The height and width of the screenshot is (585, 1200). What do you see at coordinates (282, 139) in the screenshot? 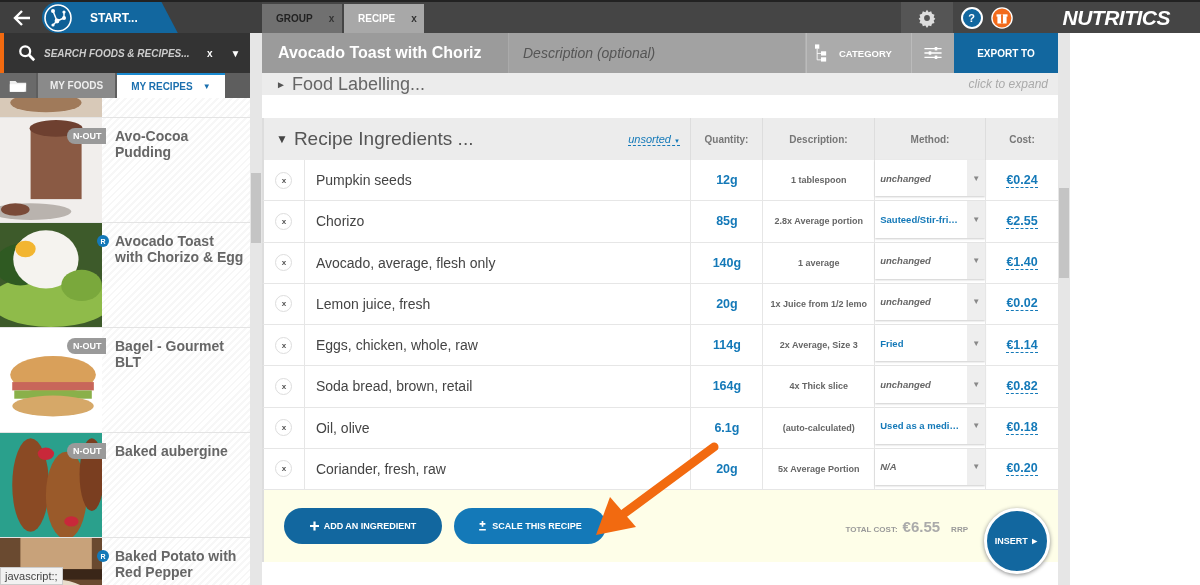
I see `collapse-arrow-icon: ▼` at bounding box center [282, 139].